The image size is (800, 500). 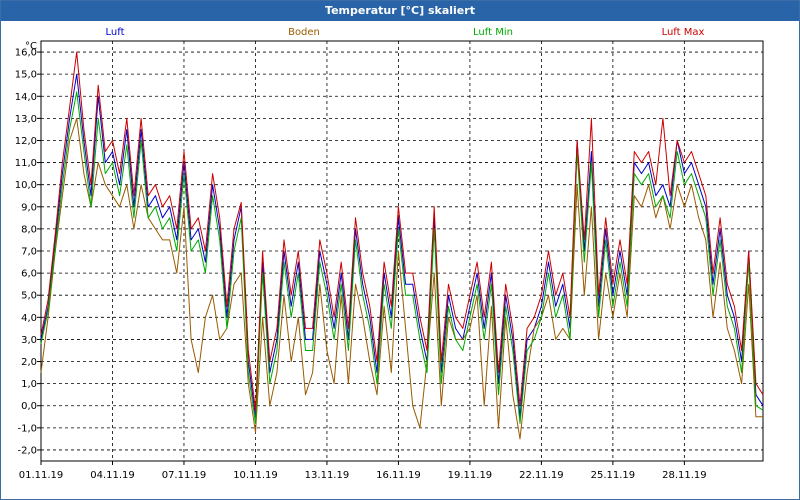 What do you see at coordinates (683, 32) in the screenshot?
I see `legend-entry-luft-max: Luft Max` at bounding box center [683, 32].